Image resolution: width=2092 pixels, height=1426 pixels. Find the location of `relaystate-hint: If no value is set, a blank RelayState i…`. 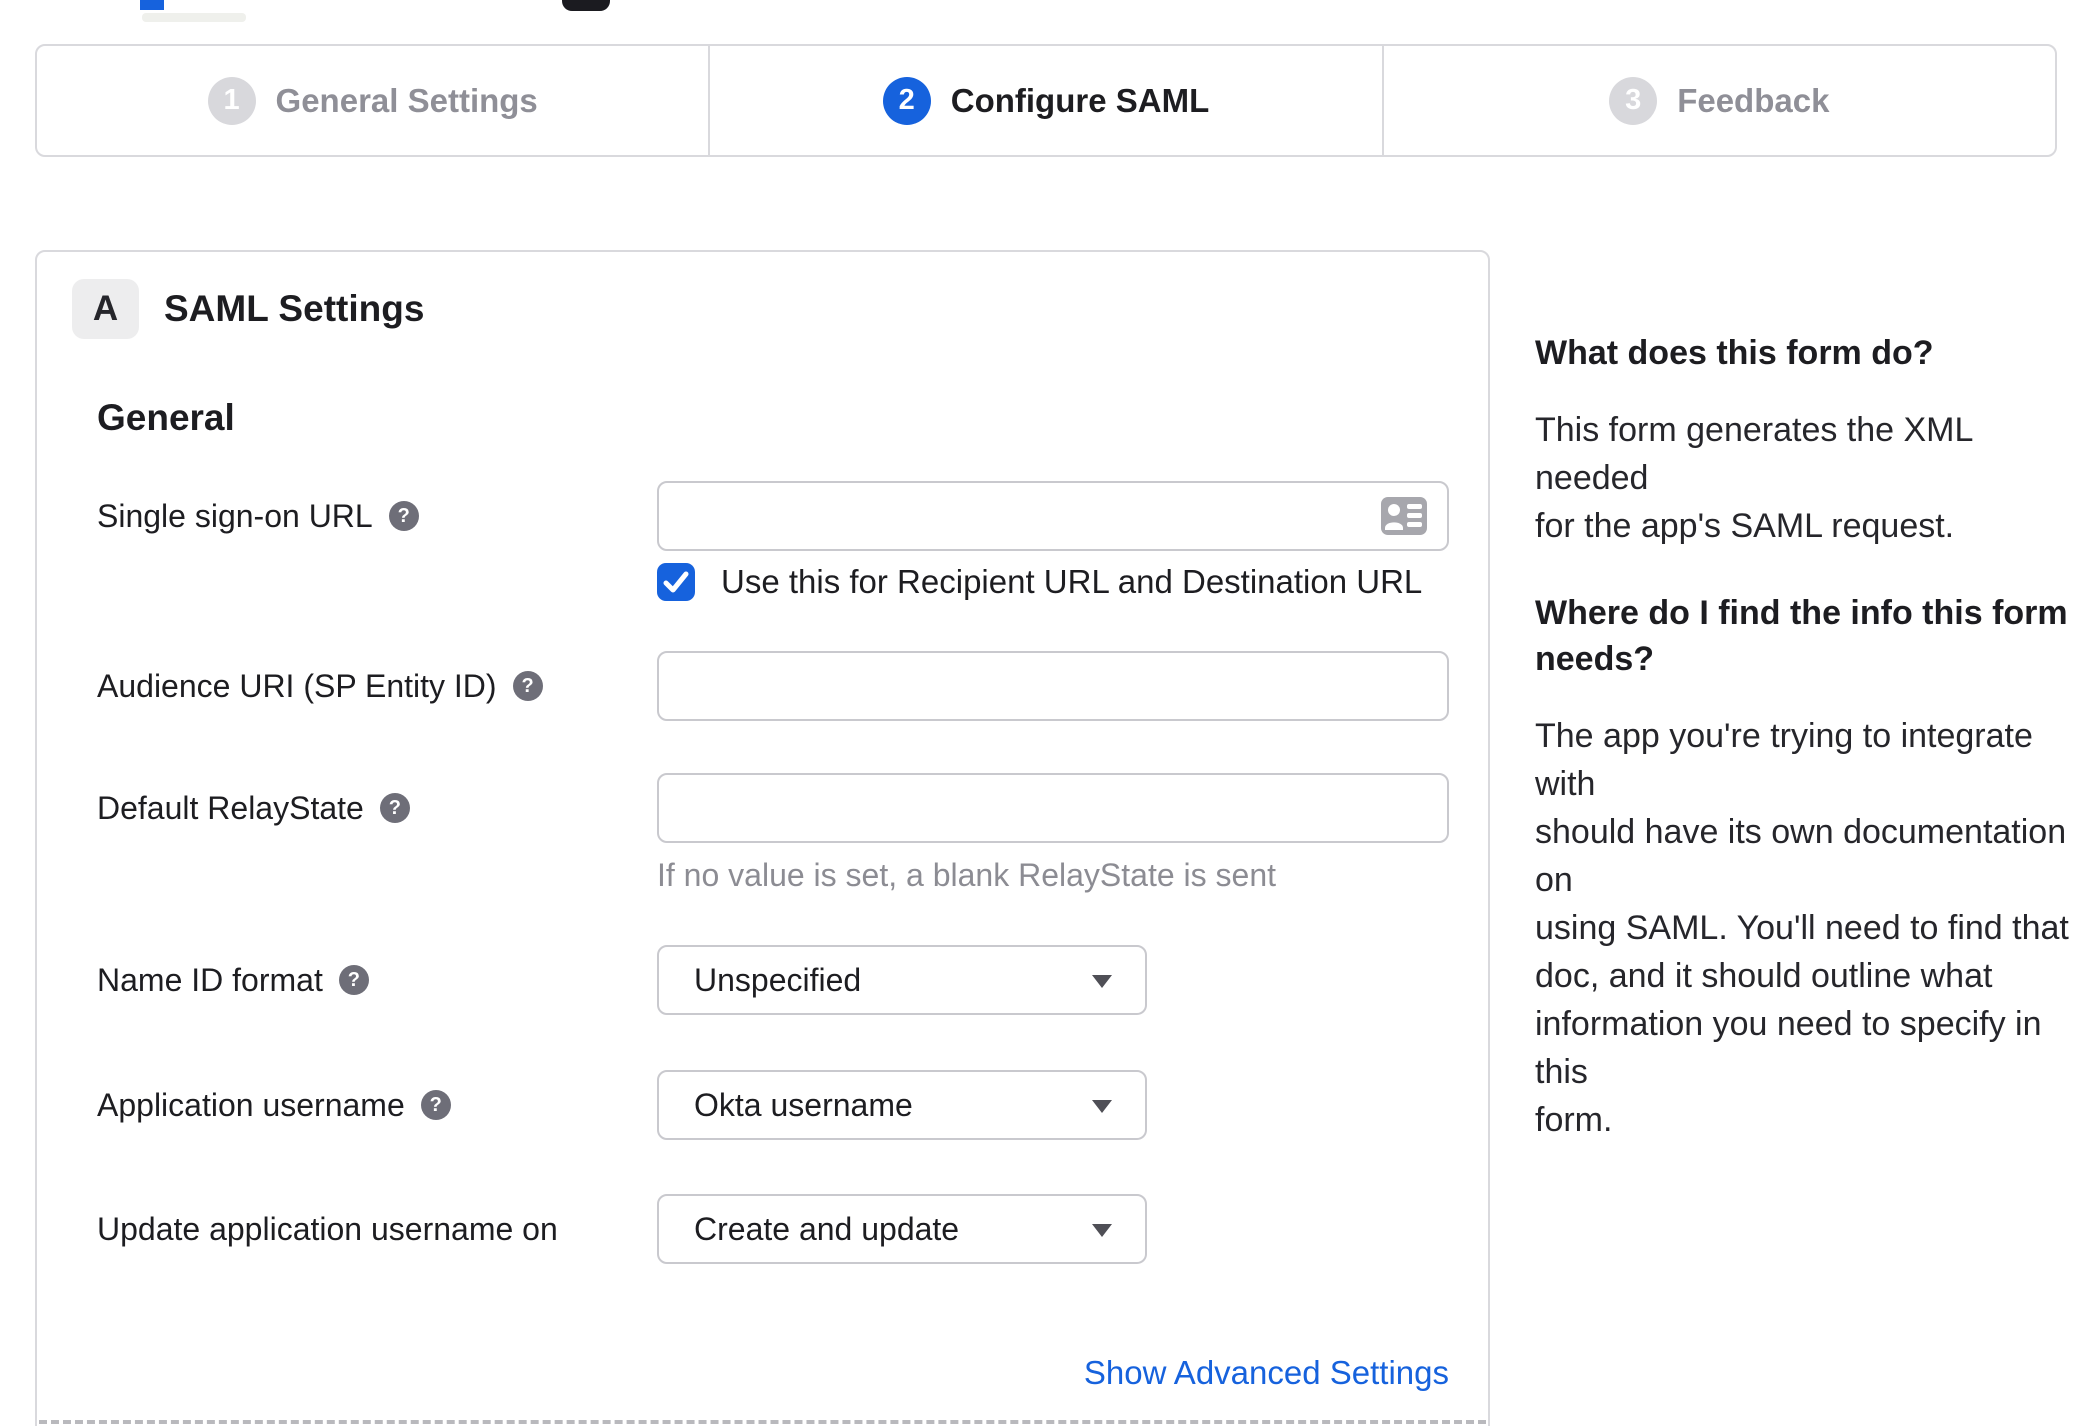

relaystate-hint: If no value is set, a blank RelayState i… is located at coordinates (966, 875).